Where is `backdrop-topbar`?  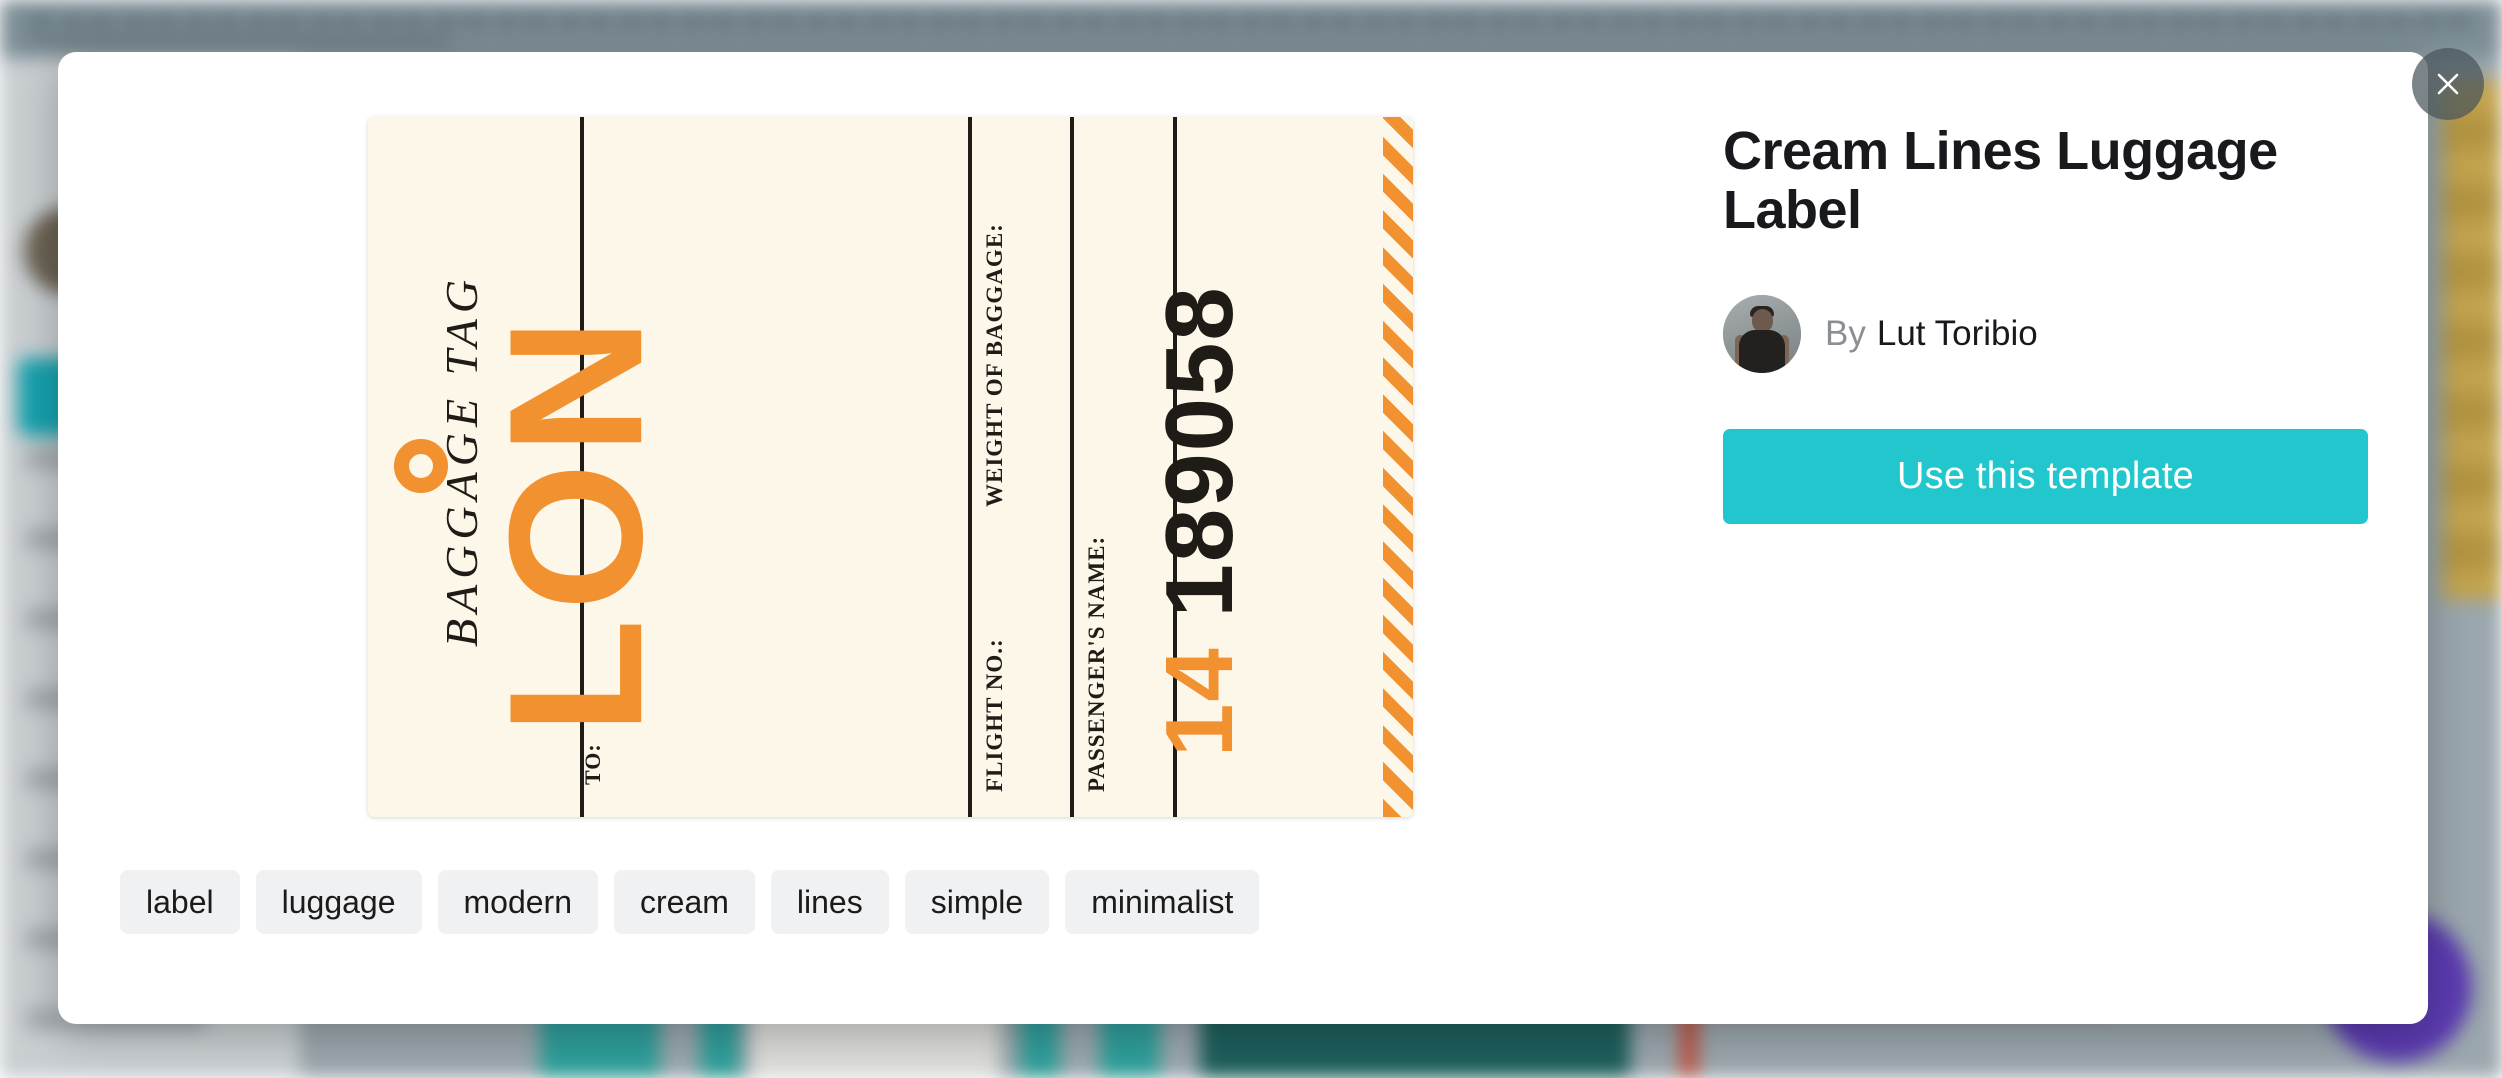
backdrop-topbar is located at coordinates (1251, 29).